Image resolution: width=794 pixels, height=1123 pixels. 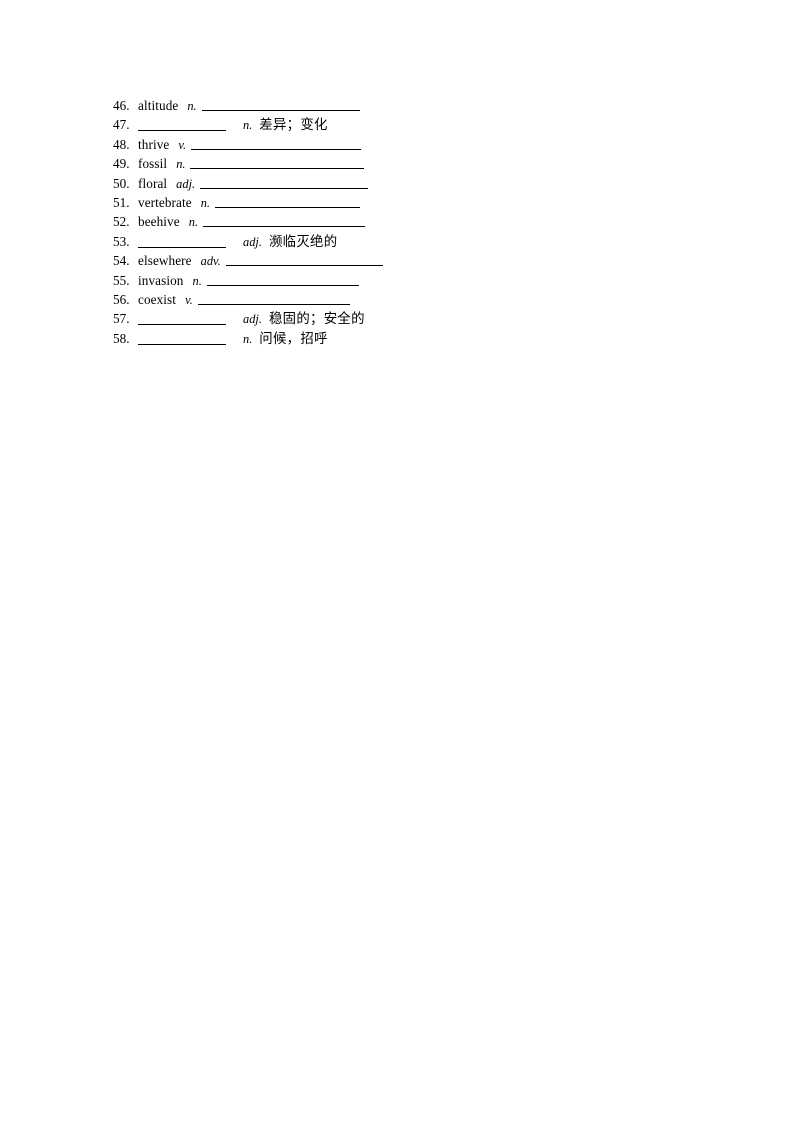 I want to click on chinese-definition: 差异；变化, so click(x=293, y=126).